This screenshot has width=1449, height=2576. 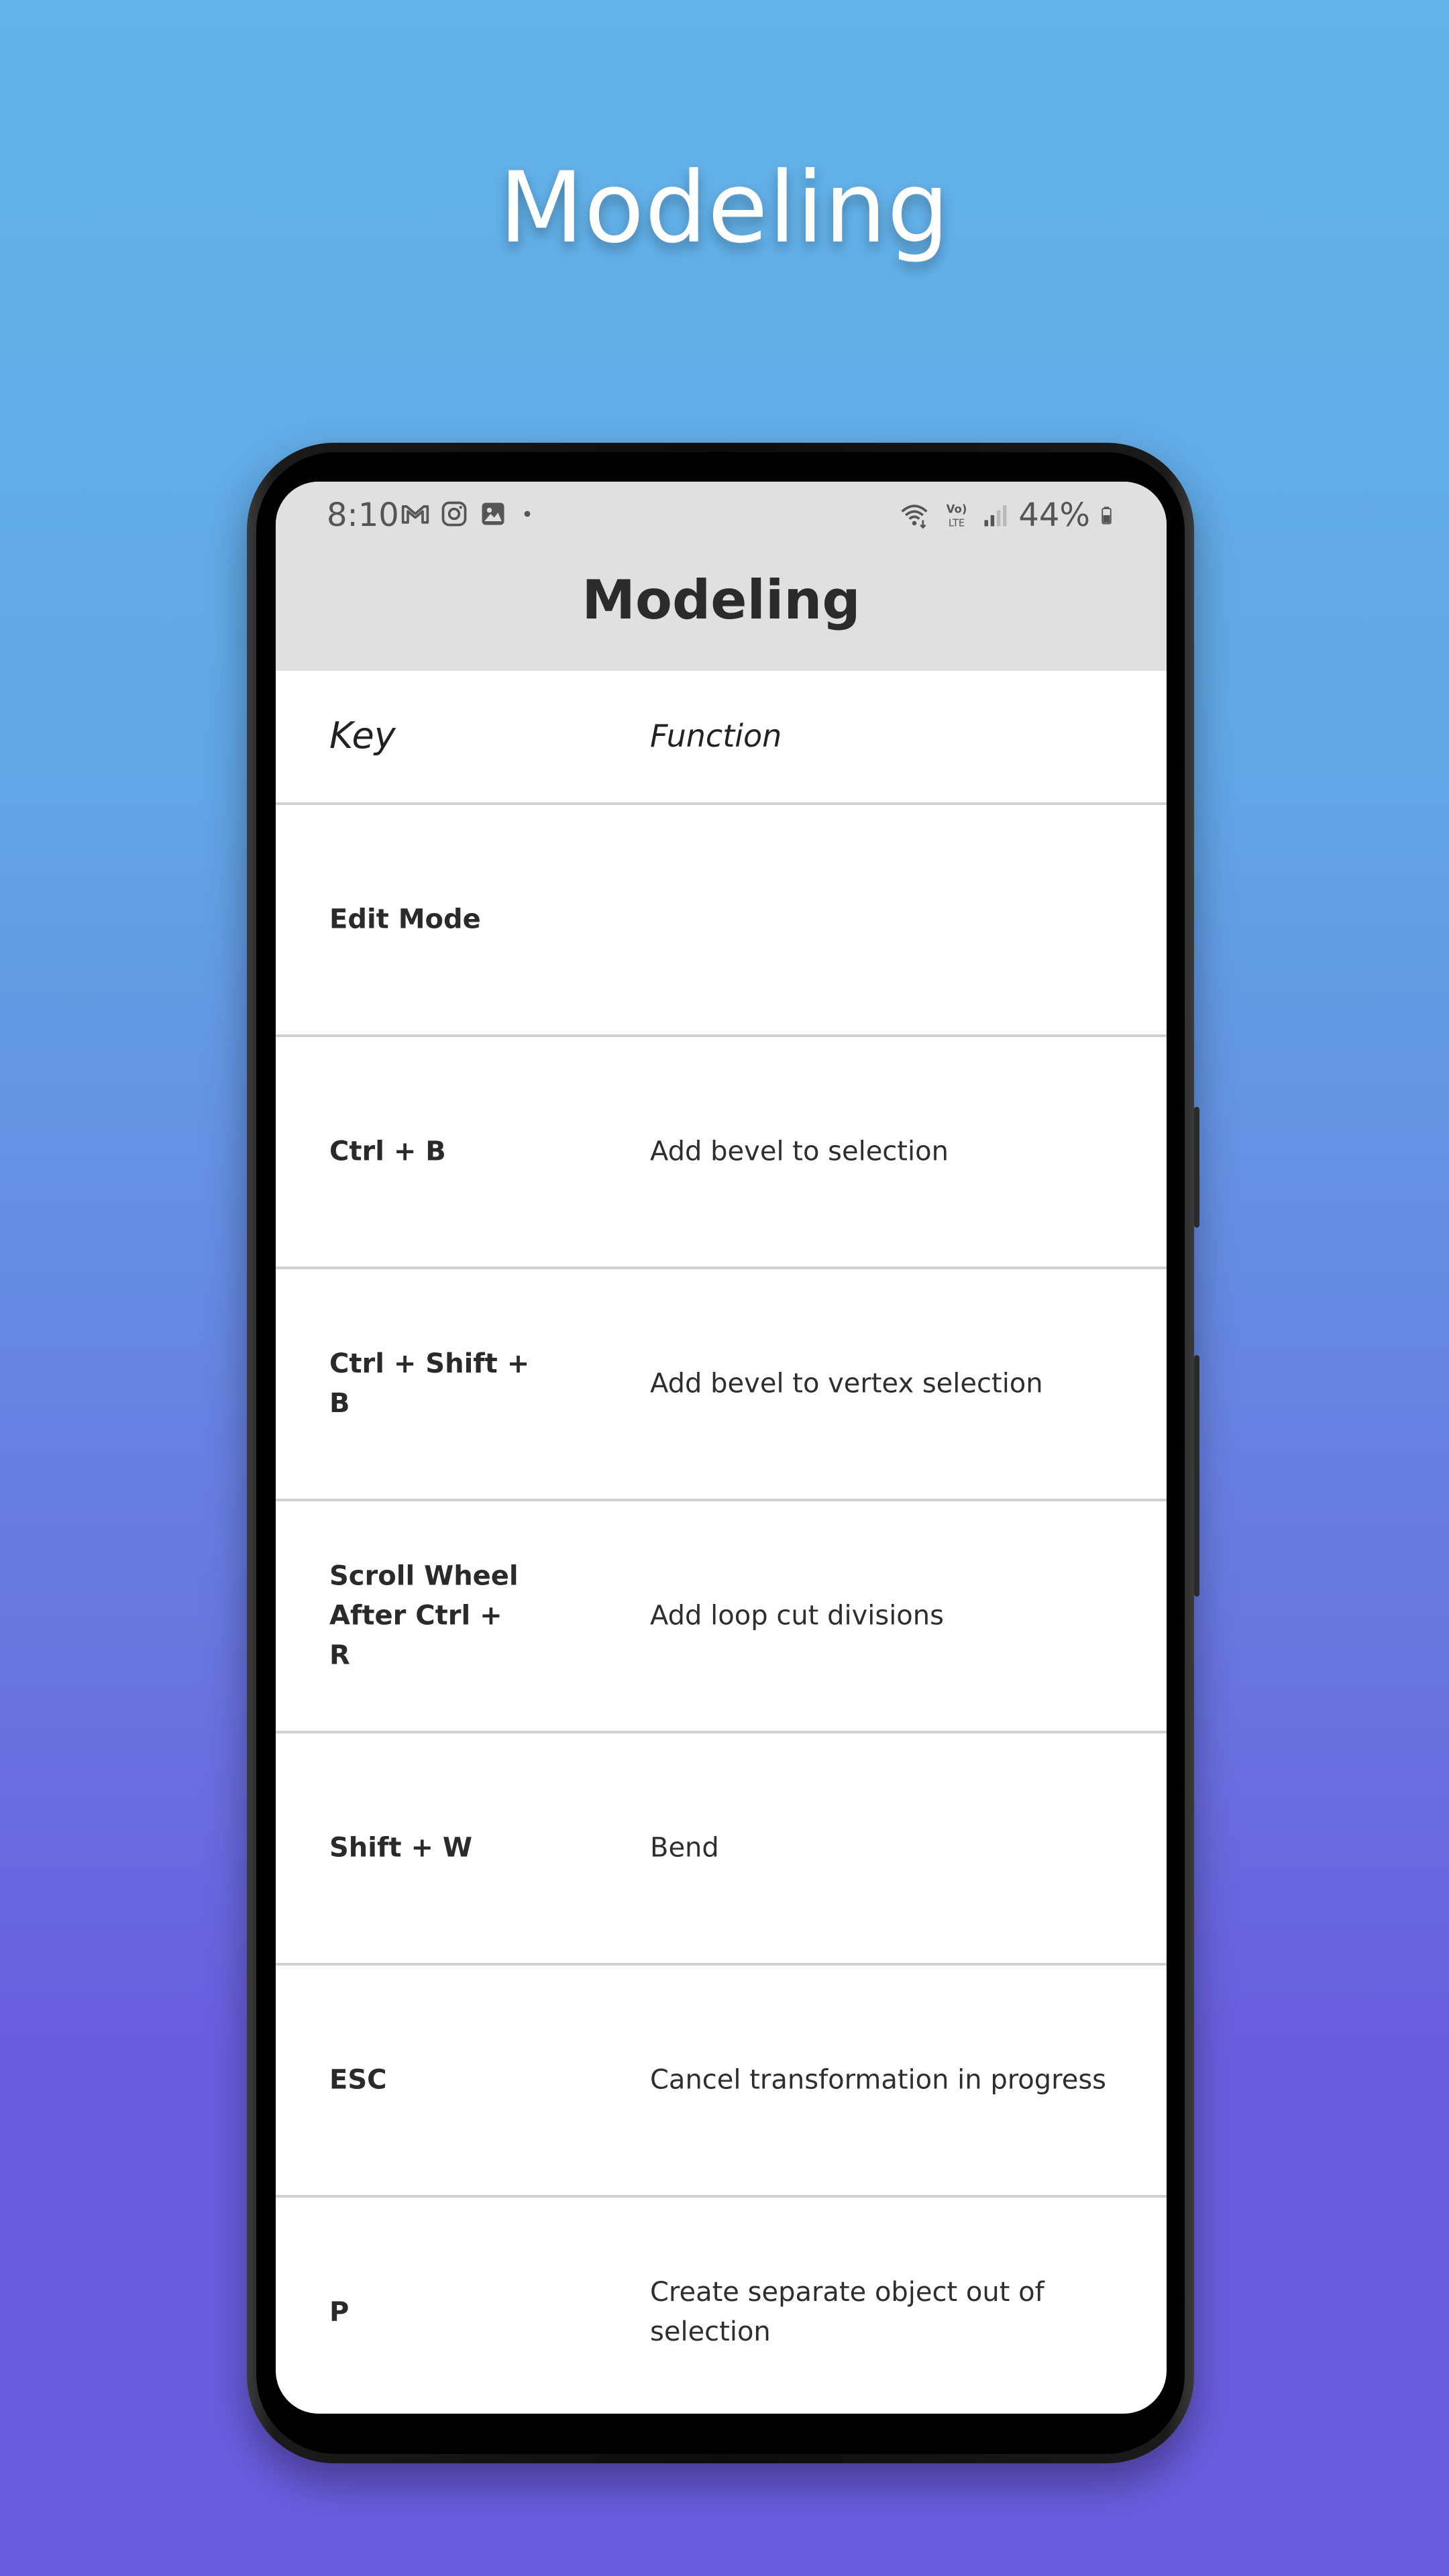 What do you see at coordinates (493, 513) in the screenshot?
I see `gallery-icon` at bounding box center [493, 513].